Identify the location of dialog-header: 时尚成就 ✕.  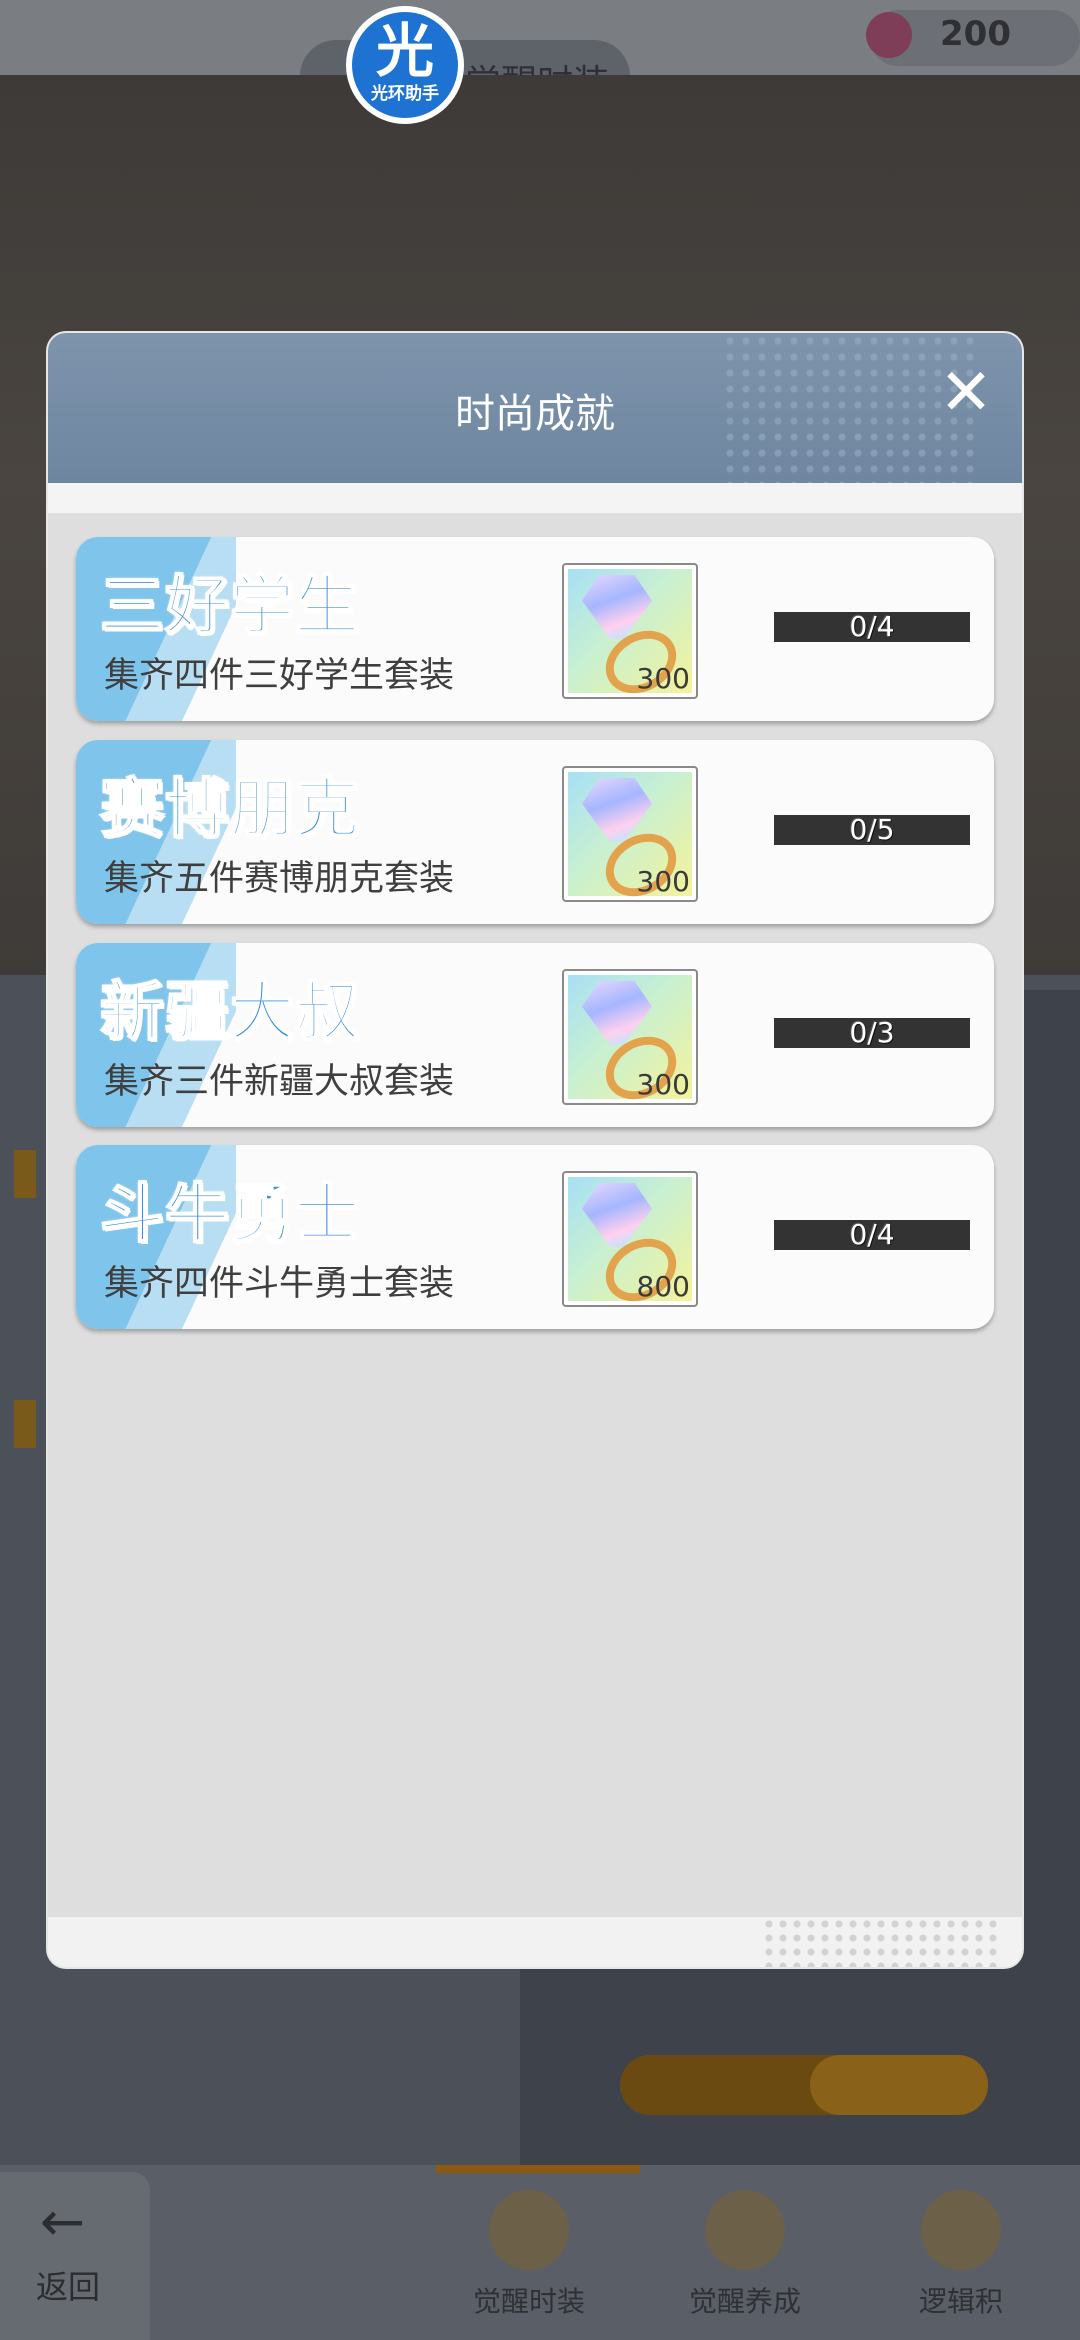
(535, 408).